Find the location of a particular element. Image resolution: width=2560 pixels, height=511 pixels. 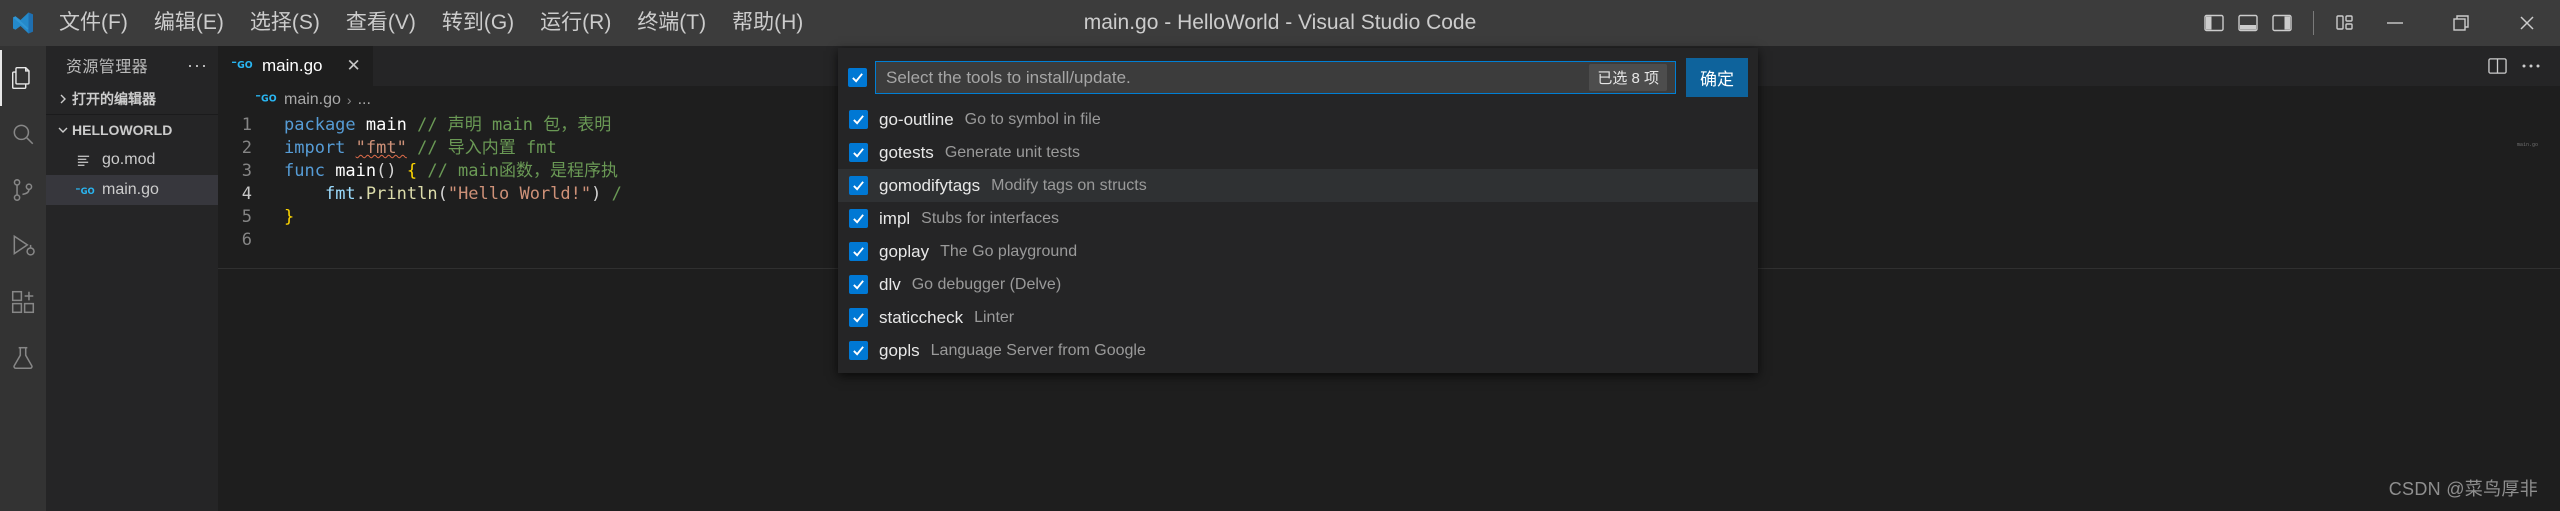

item-label: staticcheck is located at coordinates (921, 317).